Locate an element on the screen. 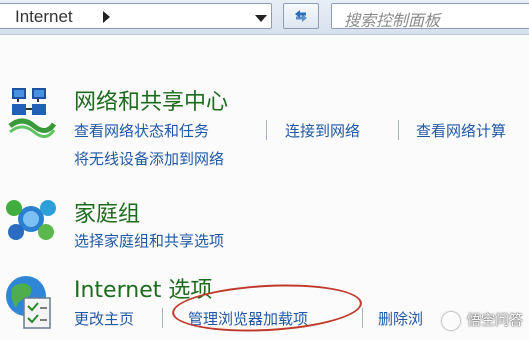 This screenshot has height=340, width=529. link-delete-browsing-history: 删除浏 is located at coordinates (400, 318).